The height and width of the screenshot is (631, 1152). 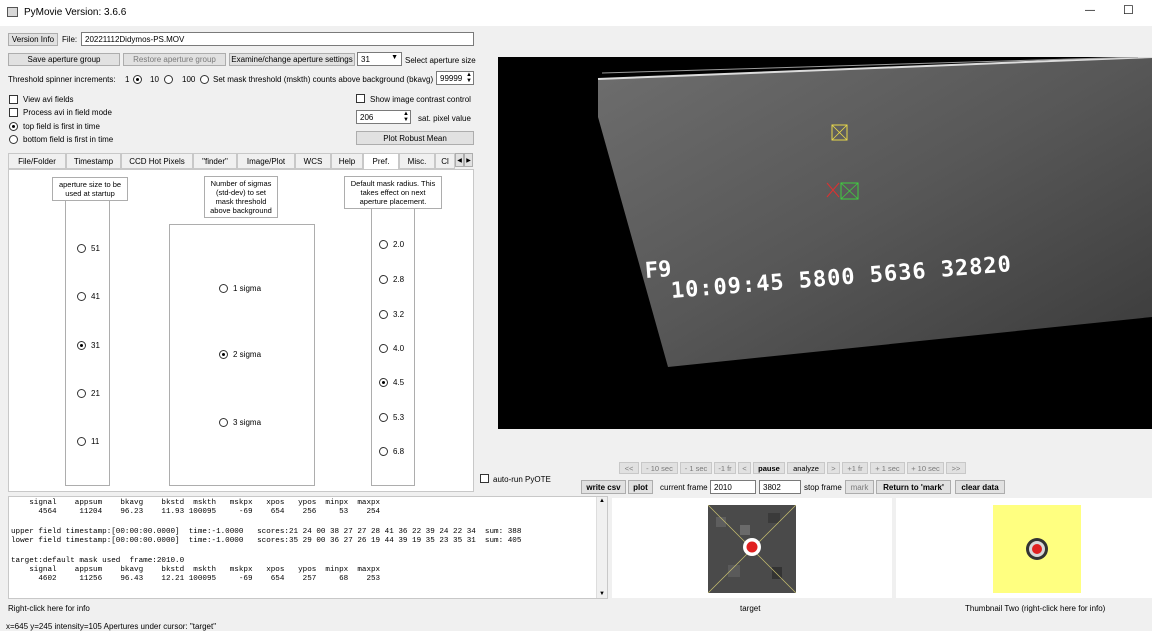 What do you see at coordinates (629, 468) in the screenshot?
I see `nav-back-all-button: <<` at bounding box center [629, 468].